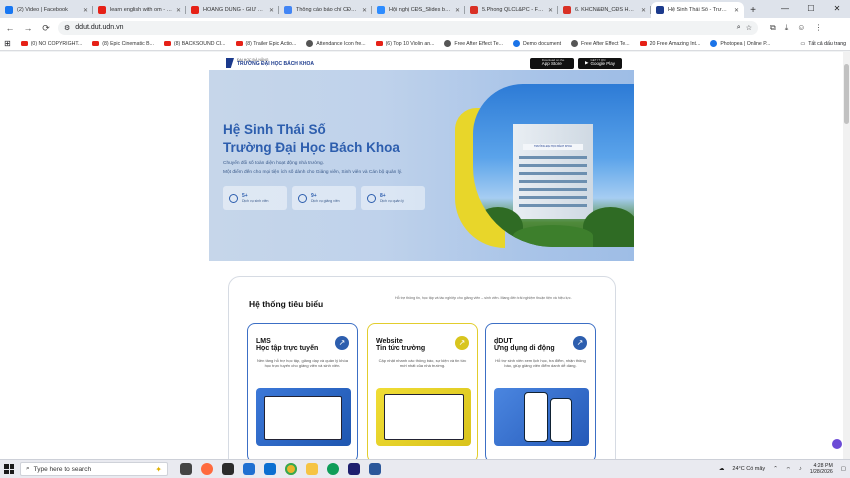 This screenshot has width=850, height=478. I want to click on taskbar-search-placeholder: Type here to search, so click(62, 469).